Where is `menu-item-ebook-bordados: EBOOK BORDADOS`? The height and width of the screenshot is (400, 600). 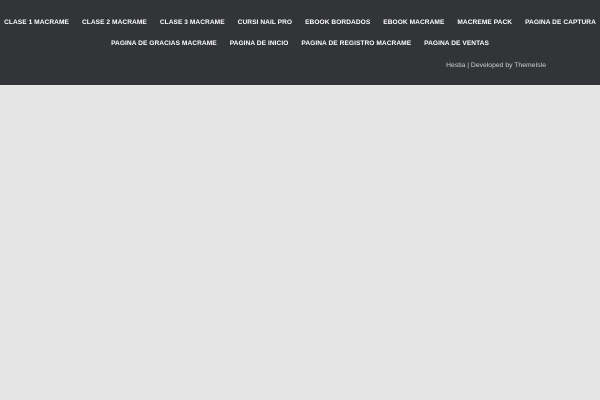 menu-item-ebook-bordados: EBOOK BORDADOS is located at coordinates (338, 23).